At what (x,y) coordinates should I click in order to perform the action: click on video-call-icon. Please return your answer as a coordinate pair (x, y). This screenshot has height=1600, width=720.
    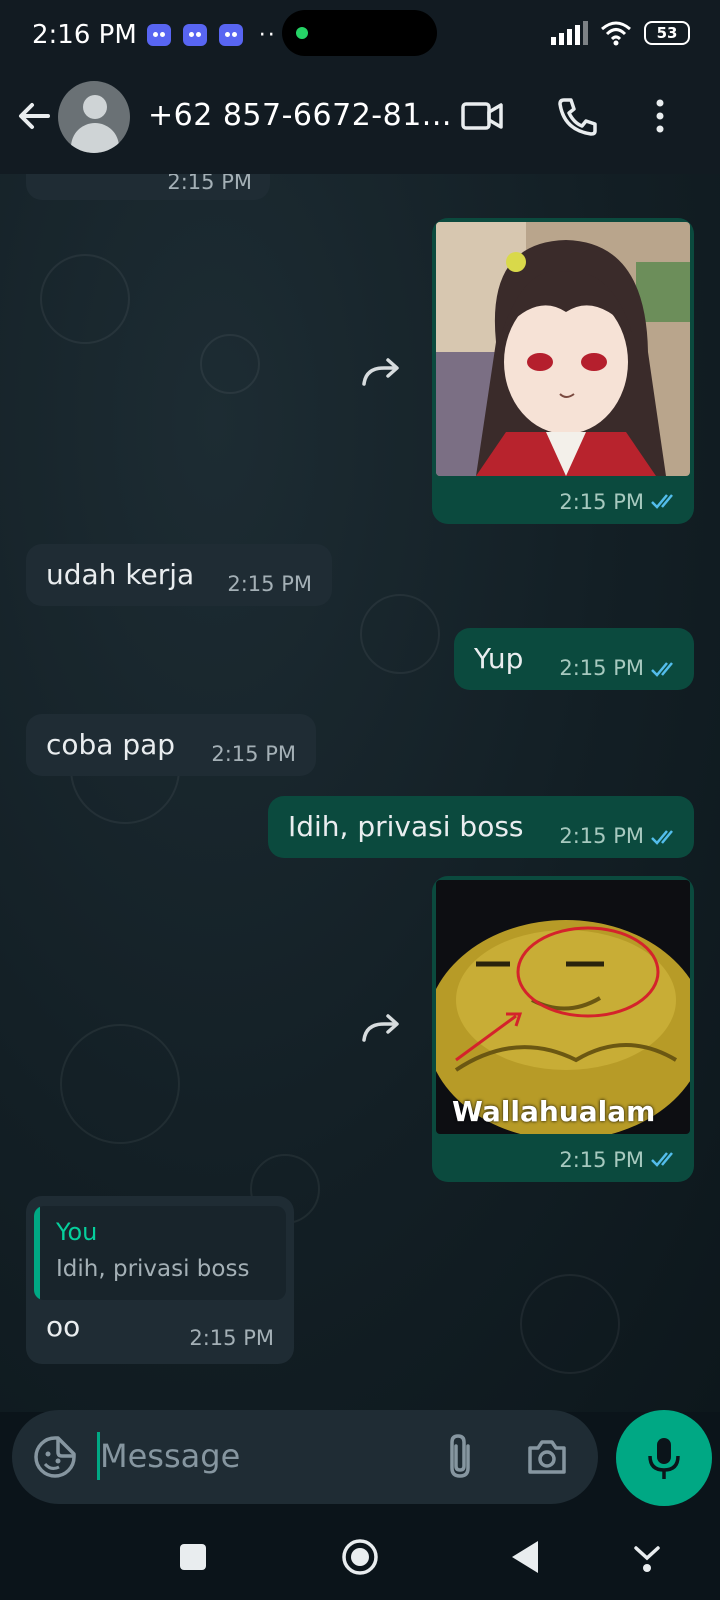
    Looking at the image, I should click on (482, 116).